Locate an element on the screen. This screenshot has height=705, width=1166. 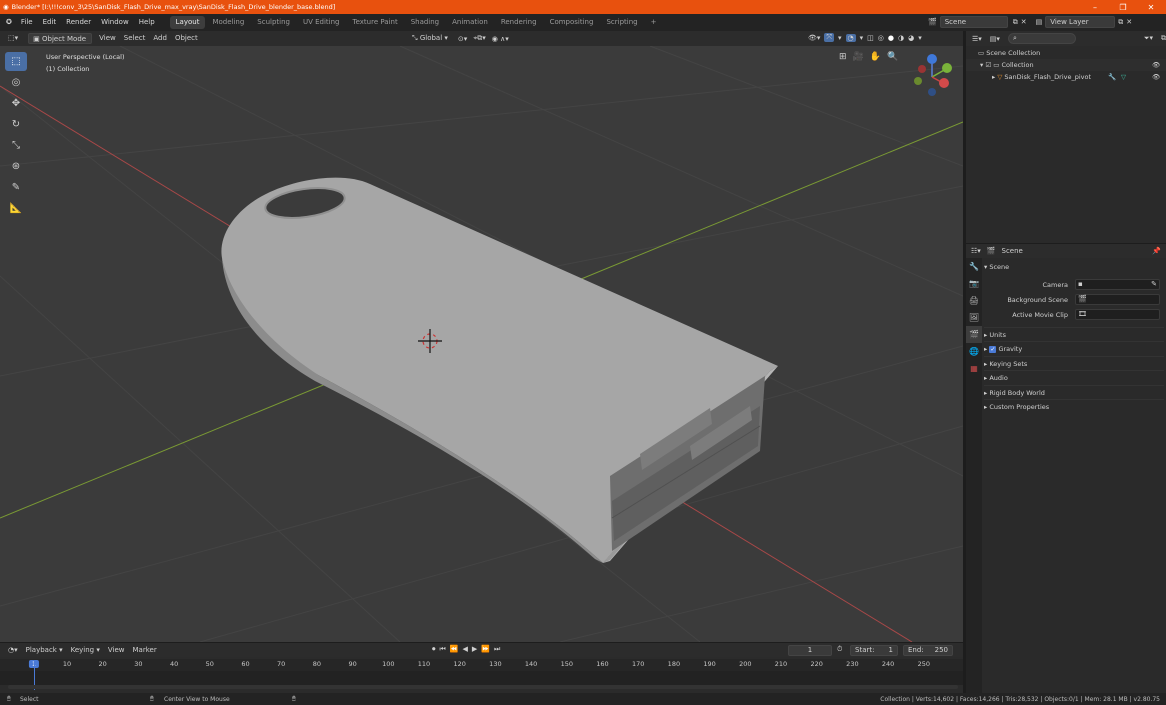
overlay-dropdown-icon: ▾ is located at coordinates (862, 38).